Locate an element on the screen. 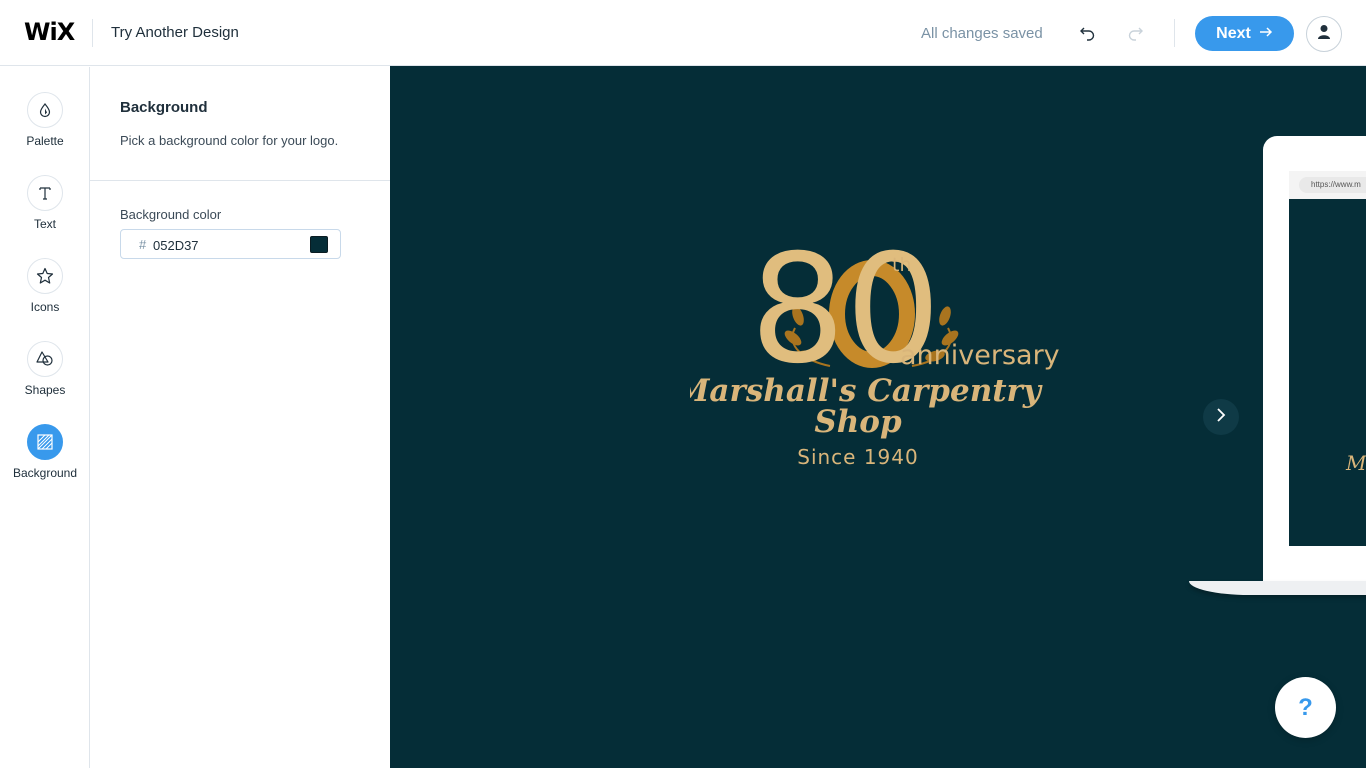  logo-tagline: Since 1940 is located at coordinates (857, 457).